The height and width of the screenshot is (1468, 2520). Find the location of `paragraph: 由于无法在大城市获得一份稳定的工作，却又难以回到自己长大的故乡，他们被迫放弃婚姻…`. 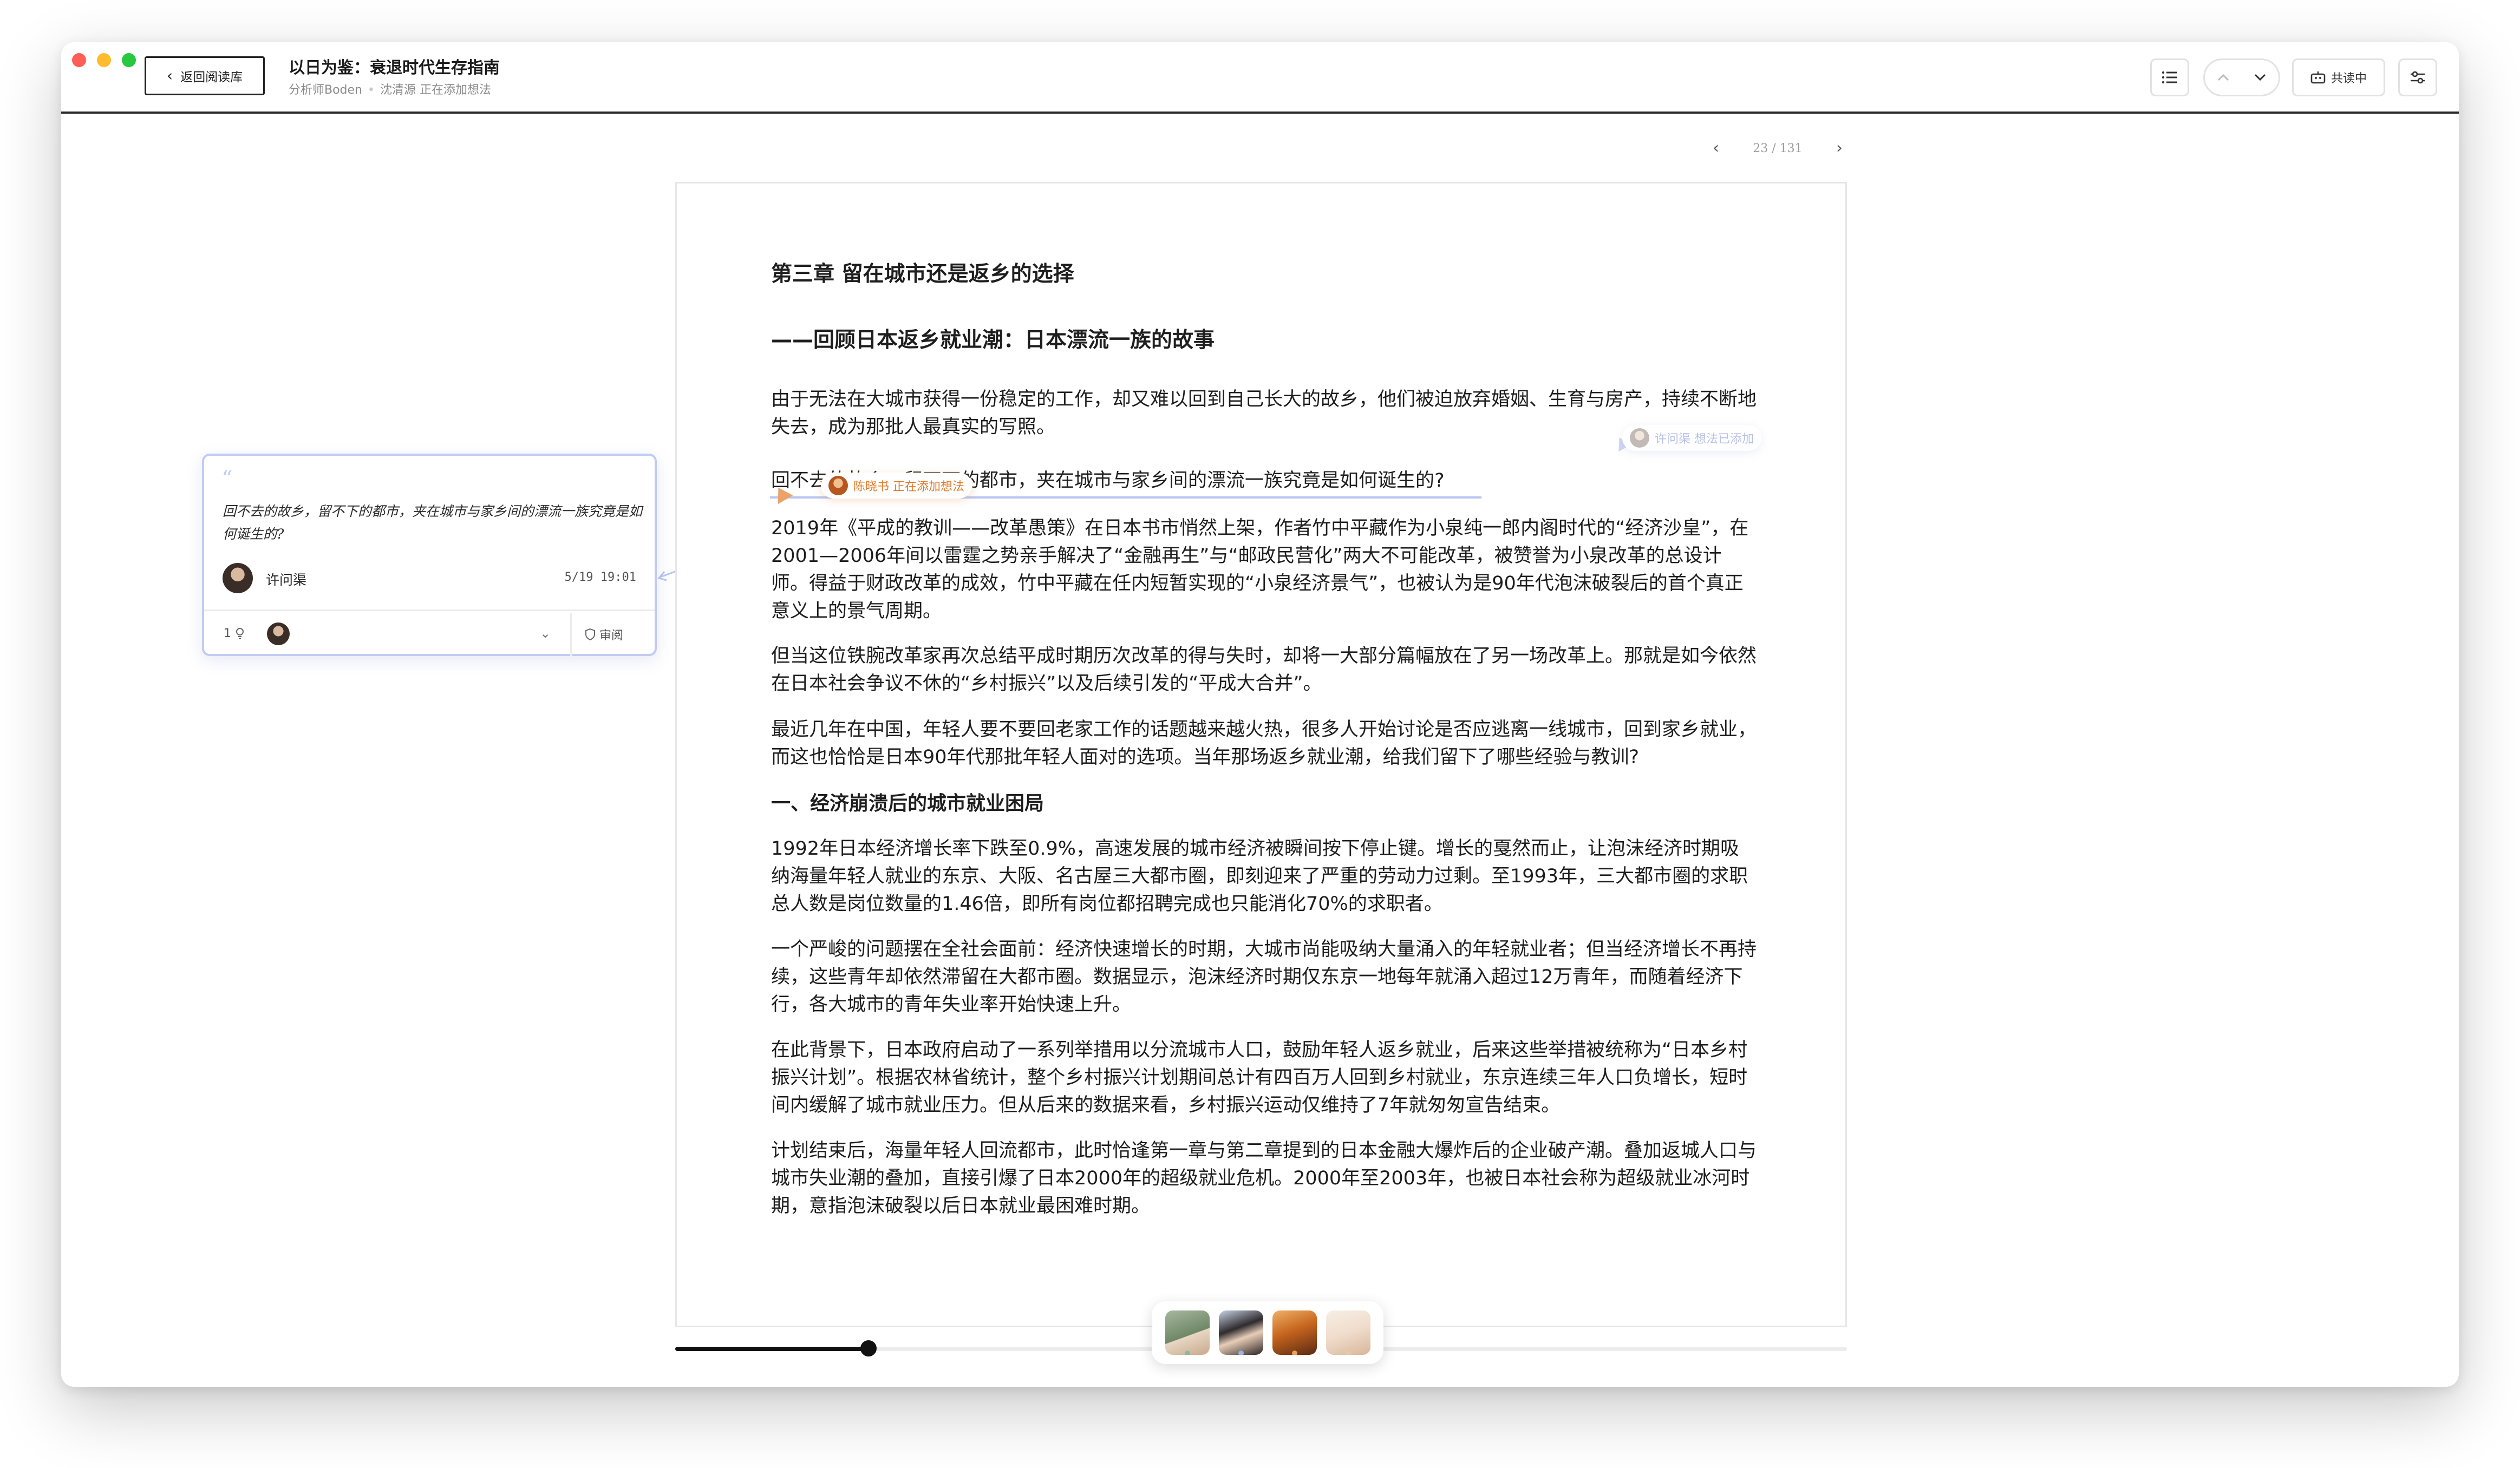

paragraph: 由于无法在大城市获得一份稳定的工作，却又难以回到自己长大的故乡，他们被迫放弃婚姻… is located at coordinates (1264, 413).